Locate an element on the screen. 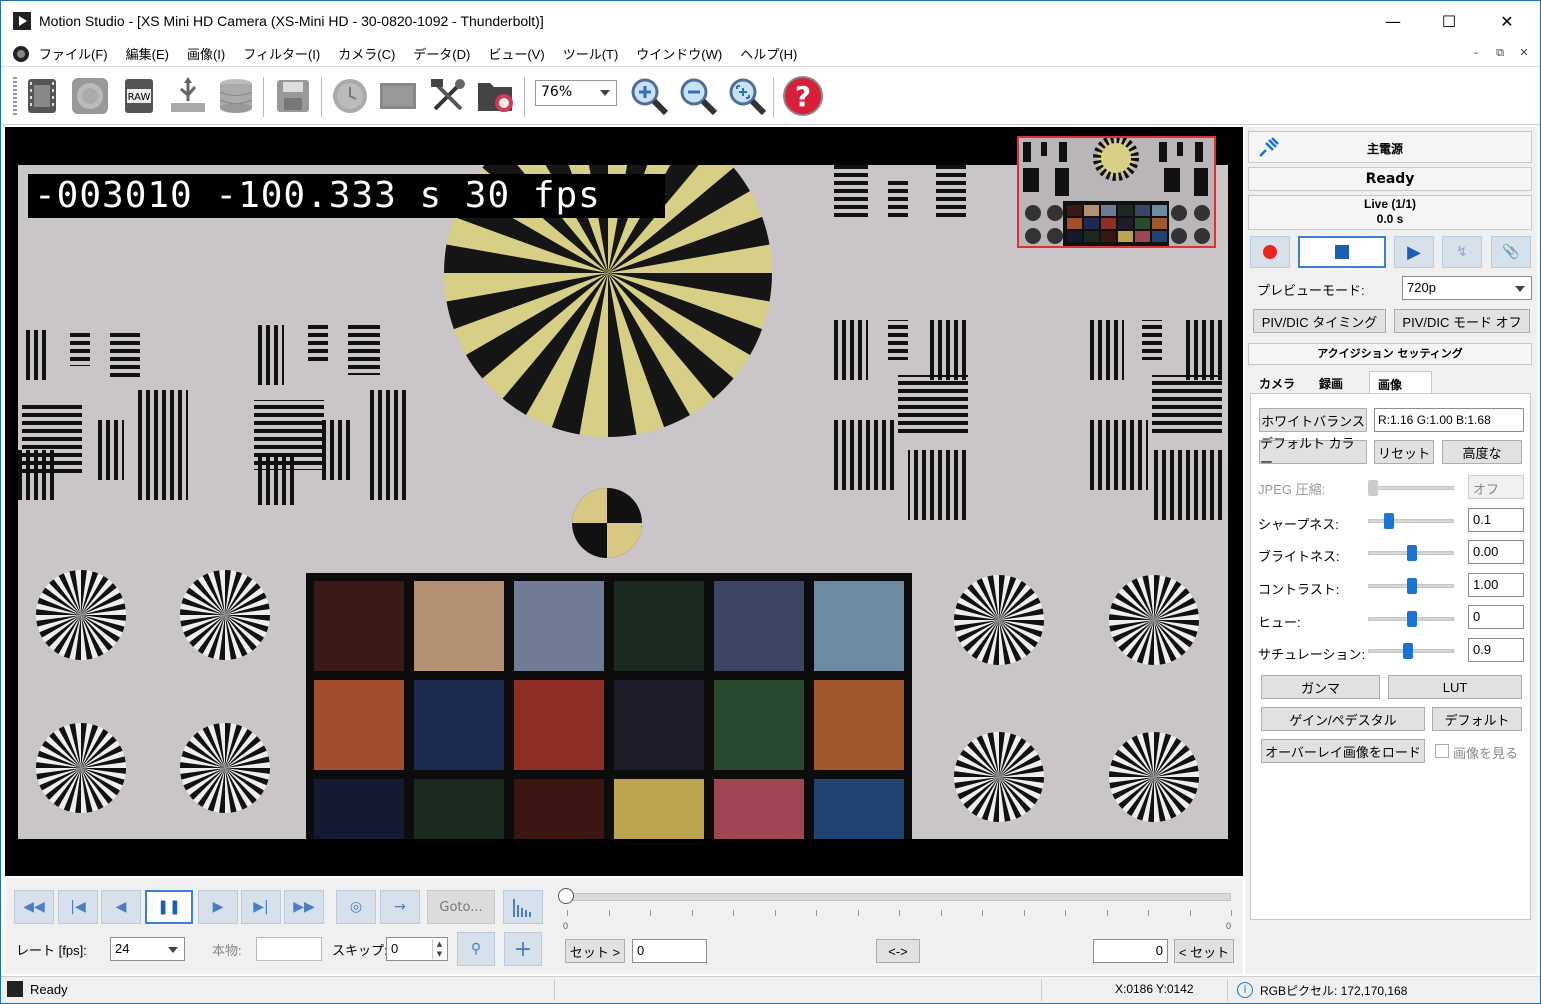  help-icon: ? is located at coordinates (803, 96).